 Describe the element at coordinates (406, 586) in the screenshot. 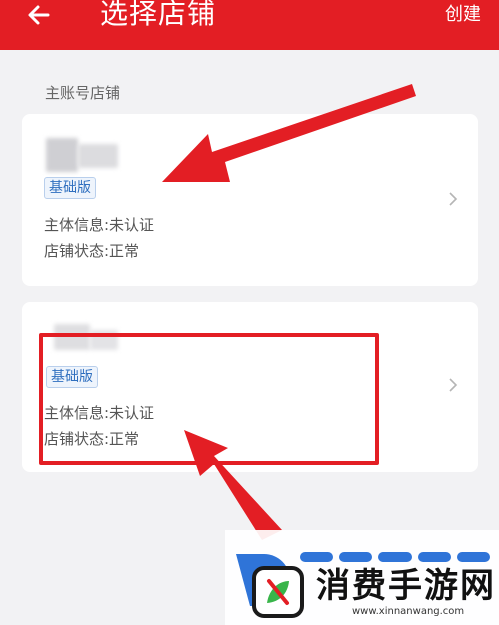

I see `watermark-title: 消费手游网` at that location.